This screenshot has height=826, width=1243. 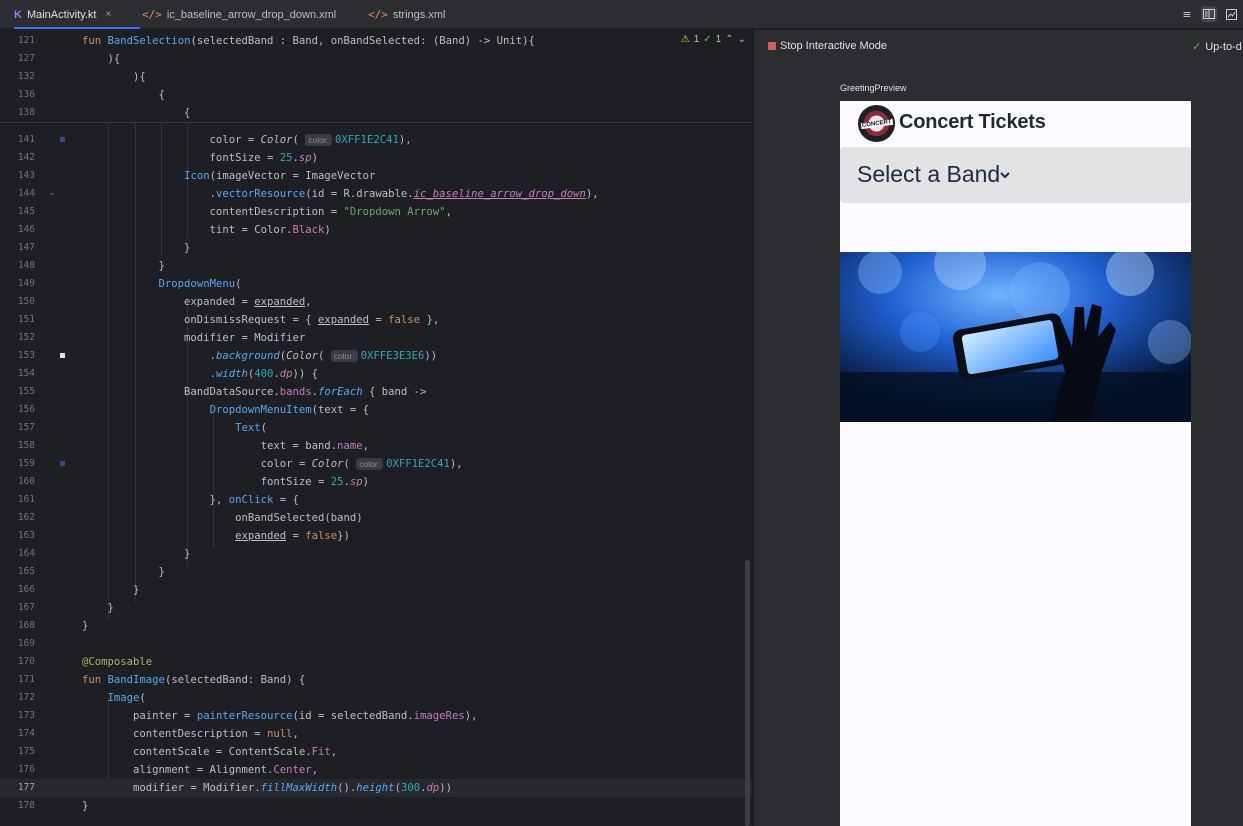 What do you see at coordinates (1015, 175) in the screenshot?
I see `band-select-dropdown: Select a Band` at bounding box center [1015, 175].